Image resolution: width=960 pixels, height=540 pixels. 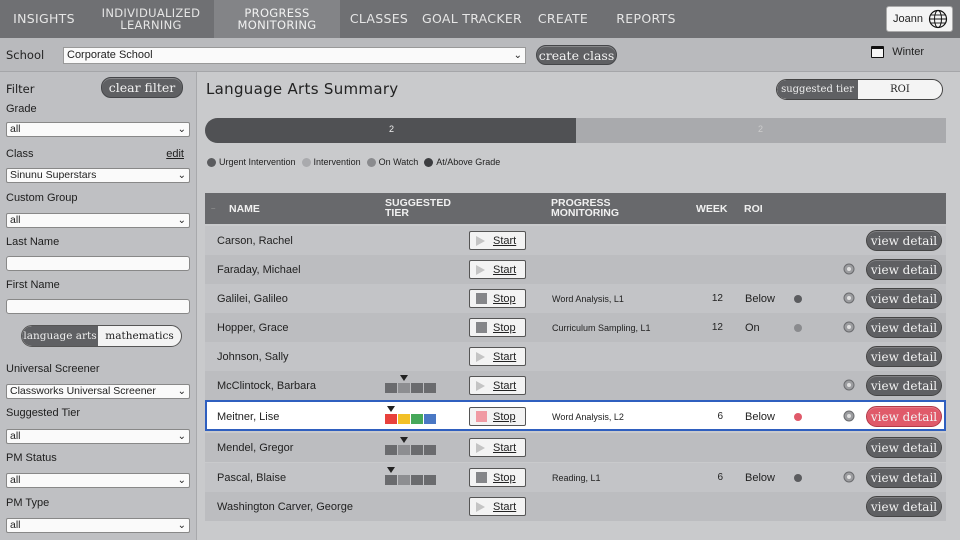 What do you see at coordinates (418, 208) in the screenshot?
I see `header-tier: SUGGESTED TIER` at bounding box center [418, 208].